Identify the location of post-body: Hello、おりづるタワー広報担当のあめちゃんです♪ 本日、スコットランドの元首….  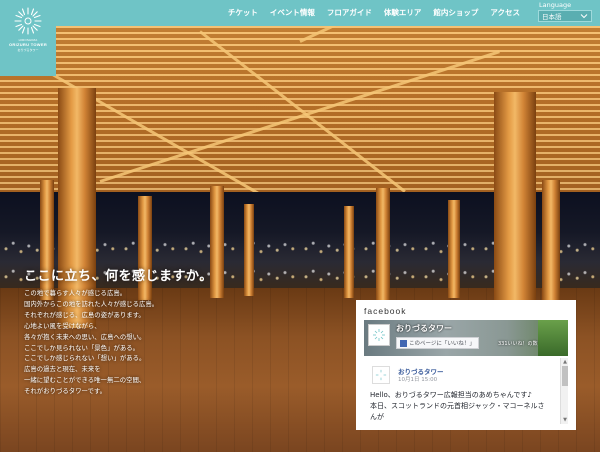
(463, 406).